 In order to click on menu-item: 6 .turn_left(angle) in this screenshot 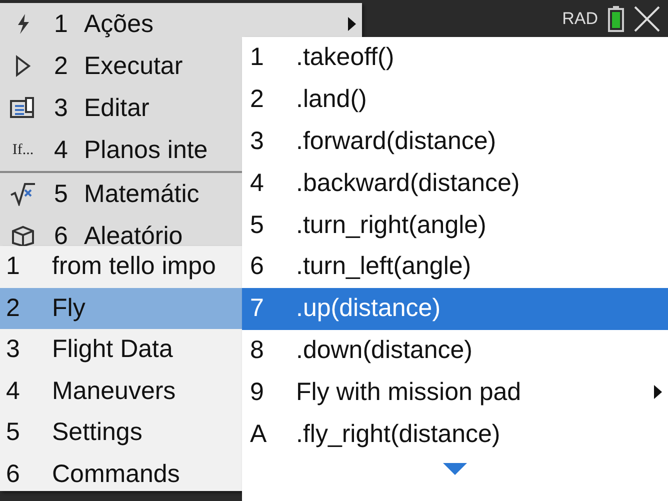, I will do `click(455, 267)`.